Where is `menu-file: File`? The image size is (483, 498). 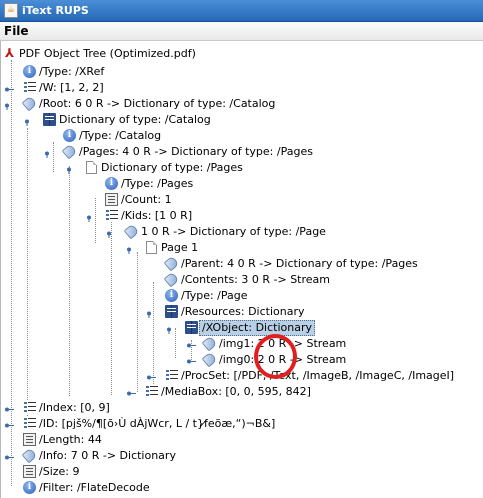
menu-file: File is located at coordinates (16, 31).